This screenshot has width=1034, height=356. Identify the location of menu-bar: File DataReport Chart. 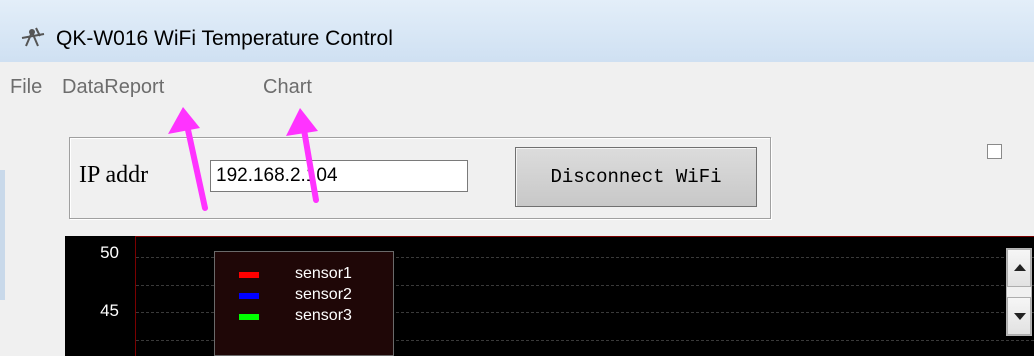
(517, 87).